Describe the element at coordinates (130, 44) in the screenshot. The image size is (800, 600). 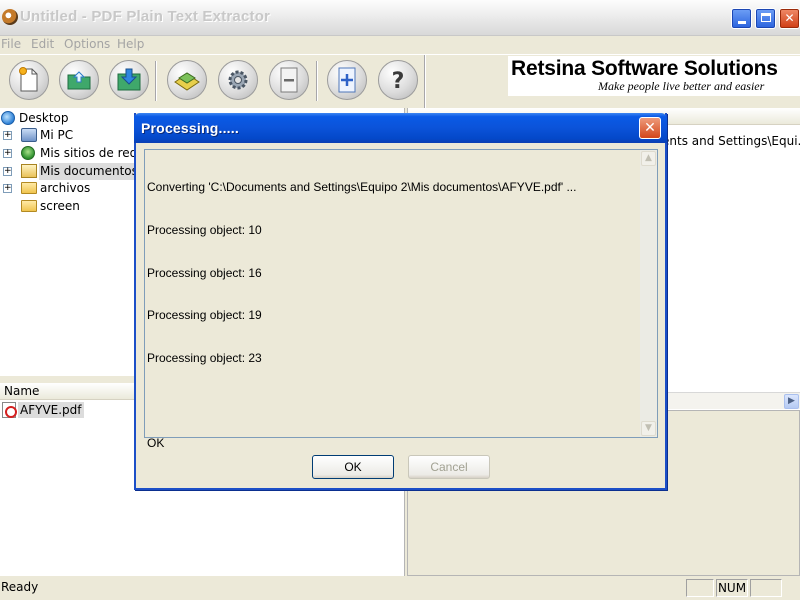
I see `menu-help: Help` at that location.